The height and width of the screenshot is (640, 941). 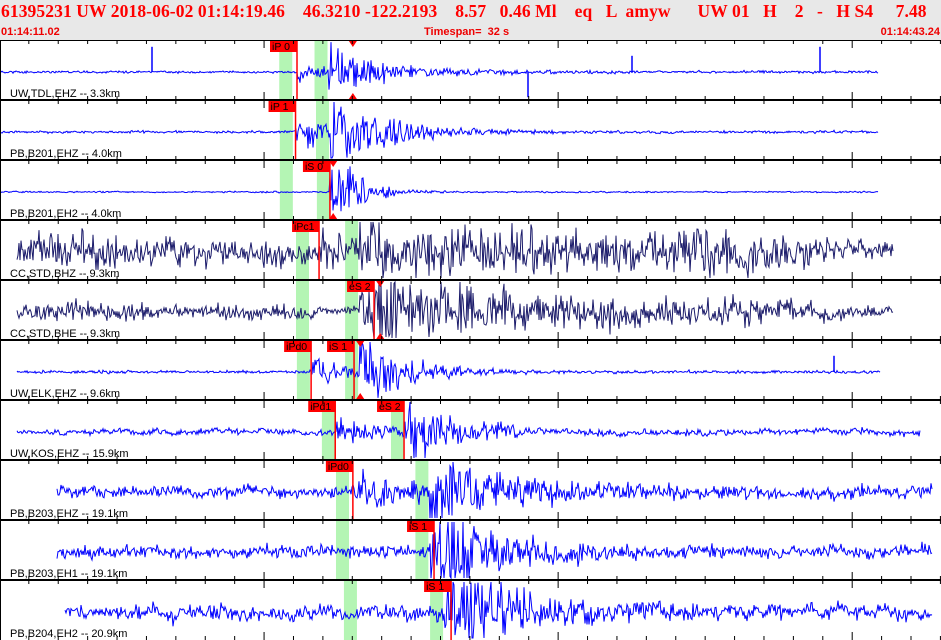 What do you see at coordinates (66, 154) in the screenshot?
I see `channel-label: PB,B201,EHZ -- 4.0km` at bounding box center [66, 154].